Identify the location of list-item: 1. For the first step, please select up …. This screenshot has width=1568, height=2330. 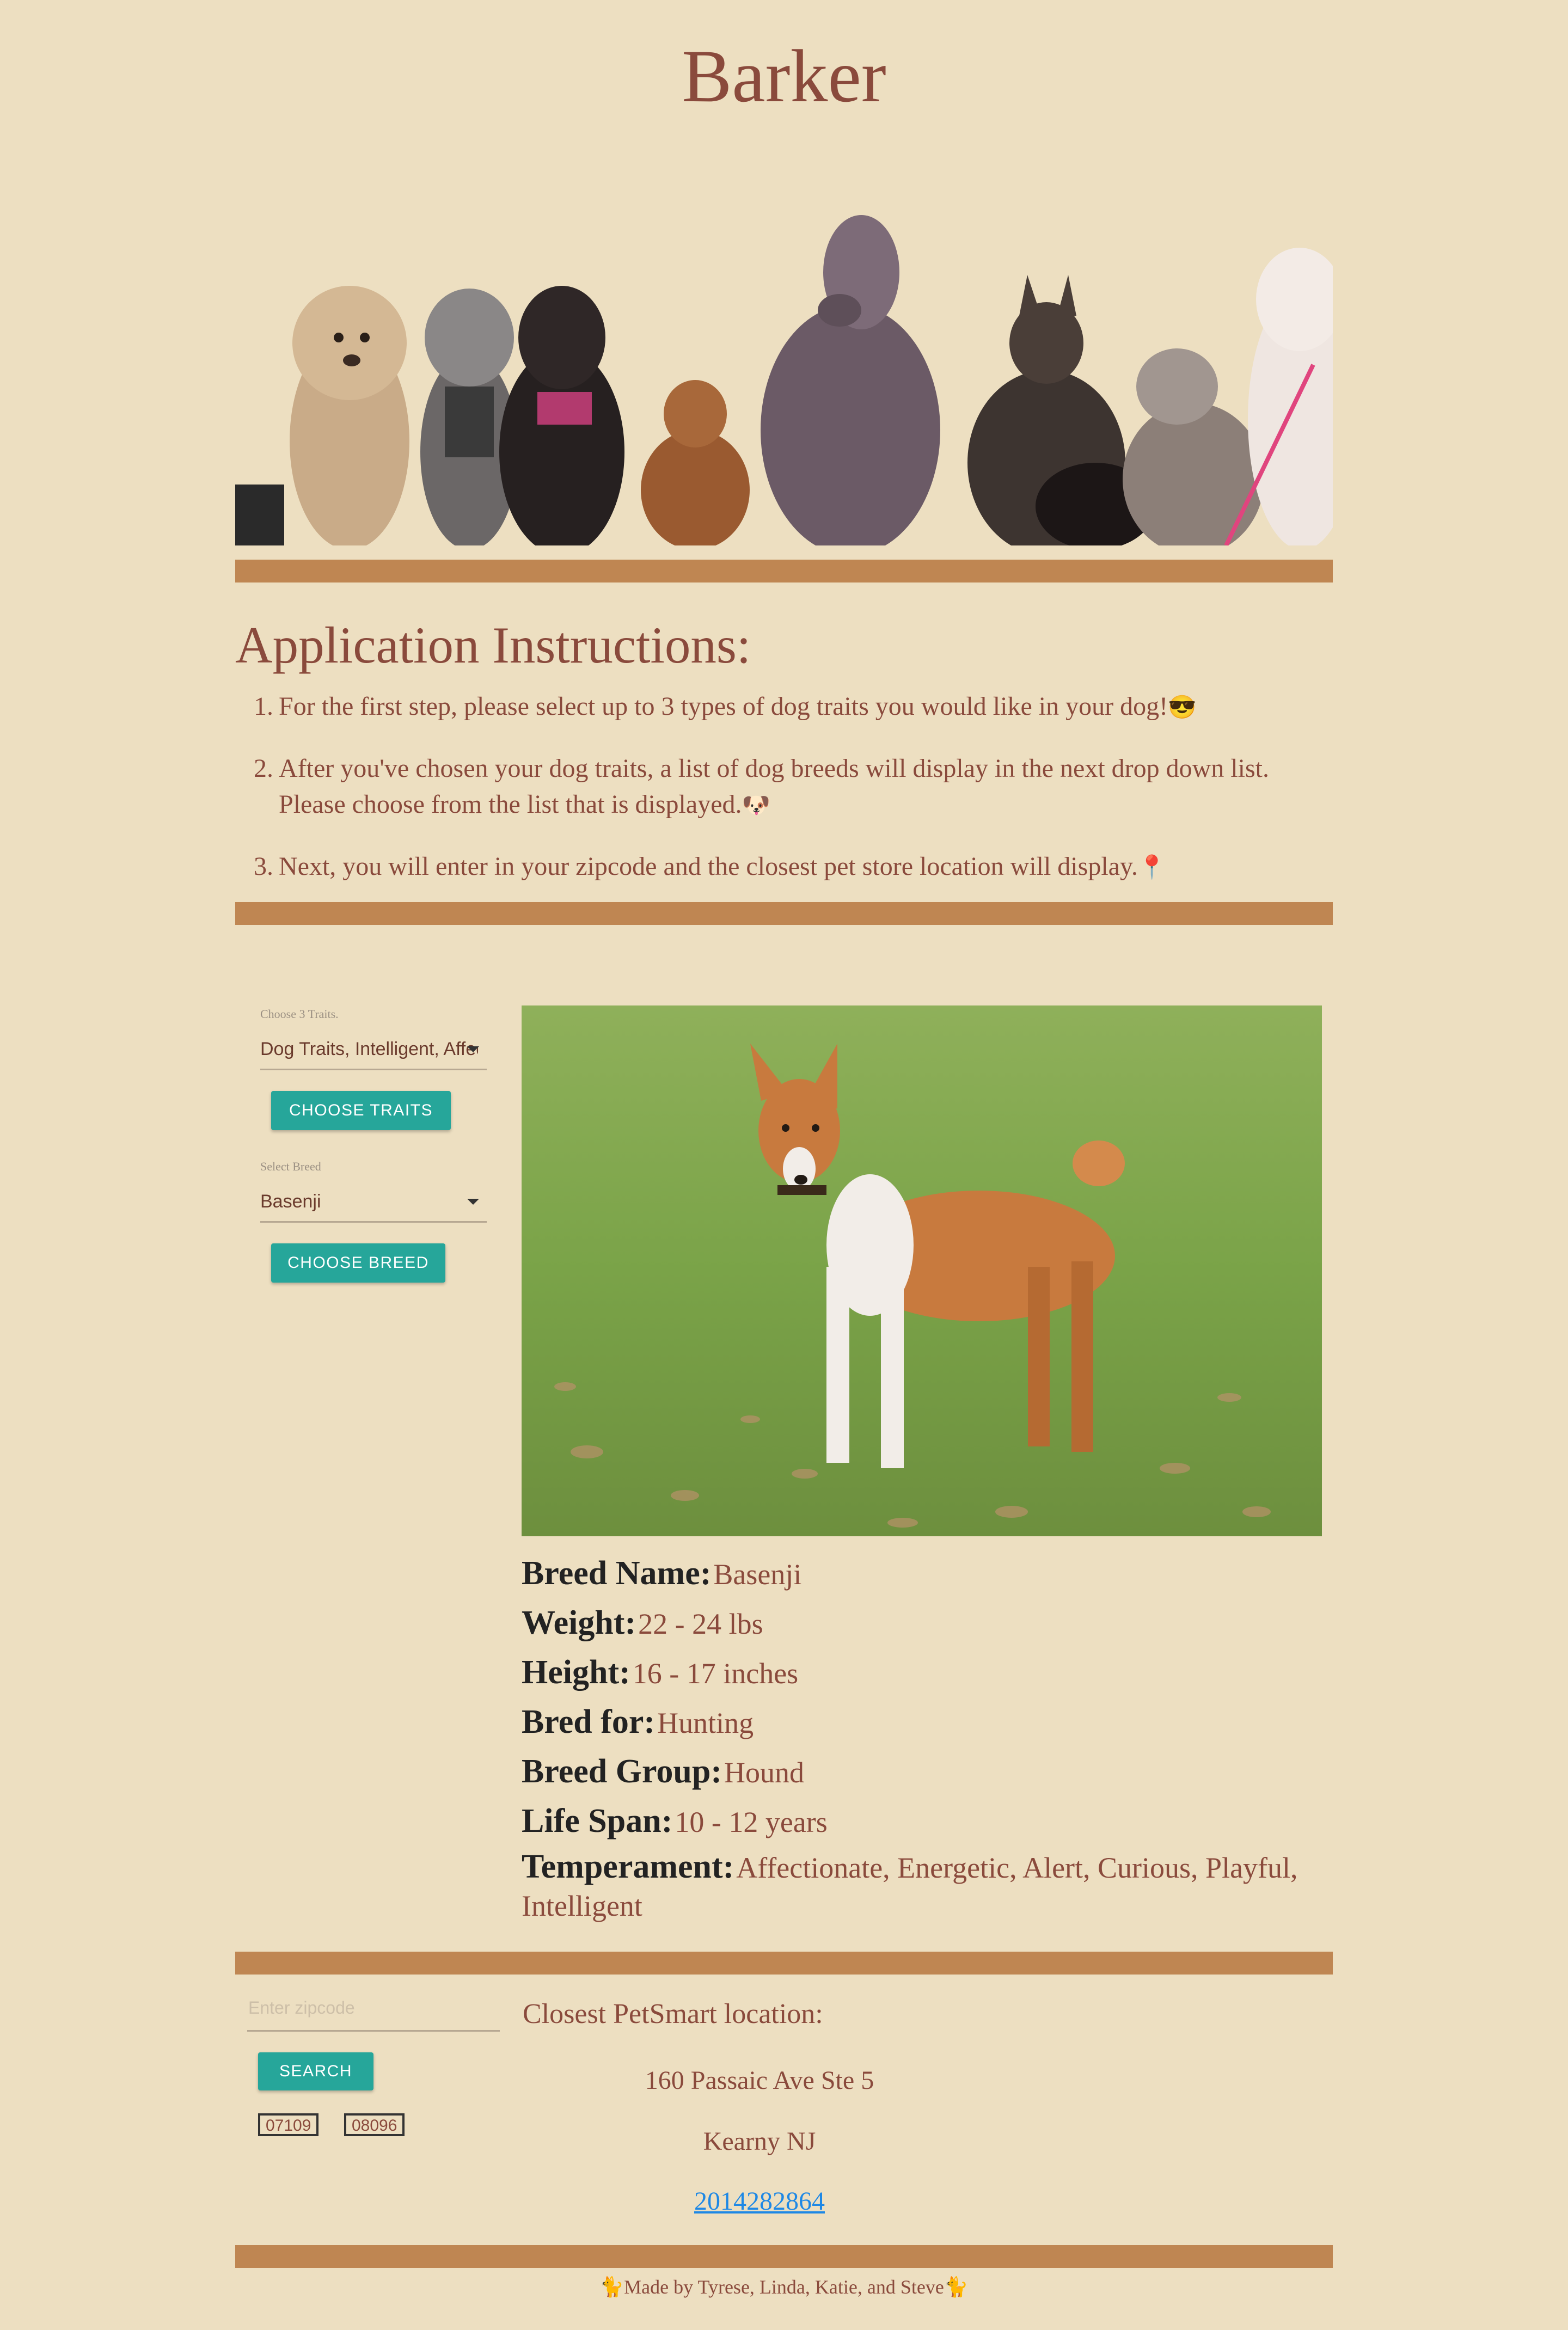
(725, 706).